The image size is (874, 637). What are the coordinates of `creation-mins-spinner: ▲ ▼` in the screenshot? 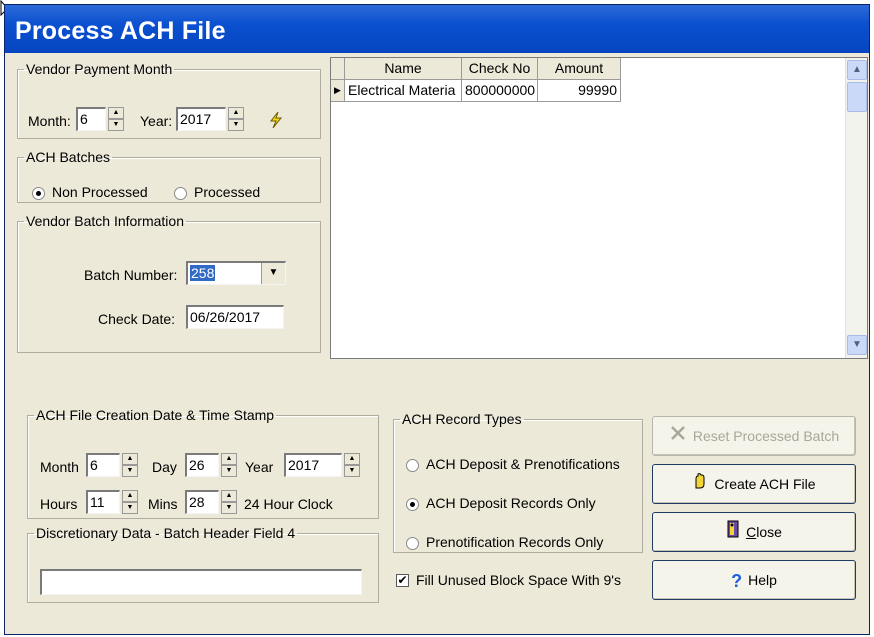 It's located at (229, 502).